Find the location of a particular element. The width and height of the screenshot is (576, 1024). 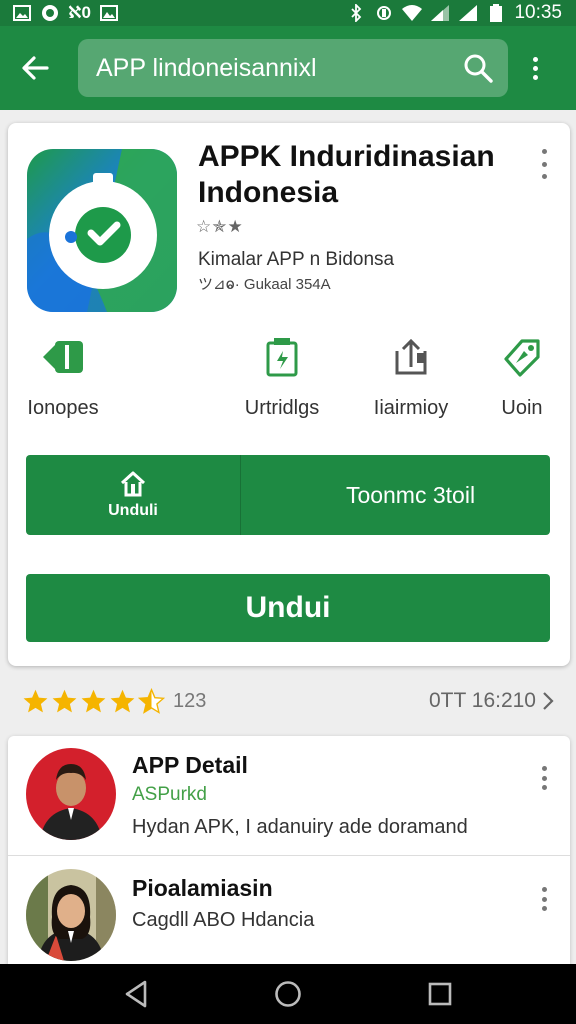

status-bar: ℵ0 10:35 is located at coordinates (288, 13).